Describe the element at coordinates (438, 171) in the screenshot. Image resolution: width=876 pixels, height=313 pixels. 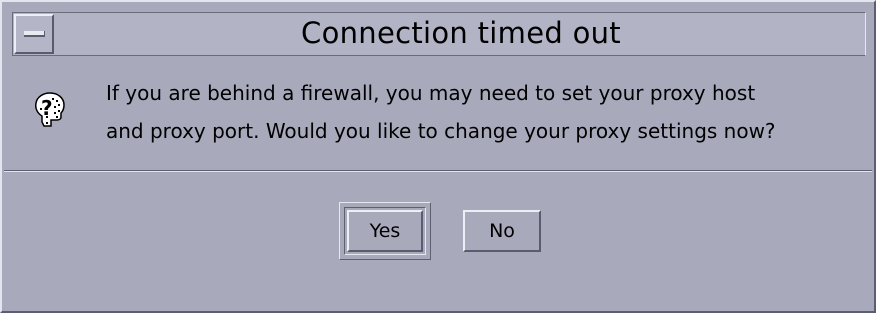
I see `separator` at that location.